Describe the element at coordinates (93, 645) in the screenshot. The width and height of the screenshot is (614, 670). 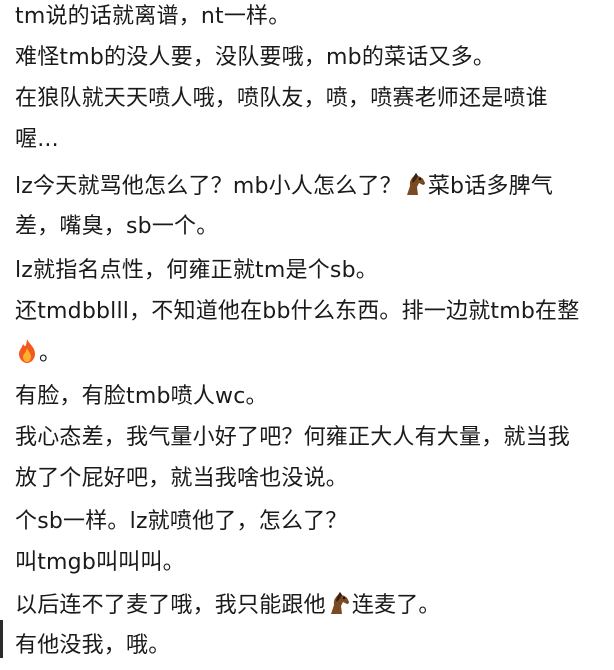
I see `line-text: 有他没我，哦。` at that location.